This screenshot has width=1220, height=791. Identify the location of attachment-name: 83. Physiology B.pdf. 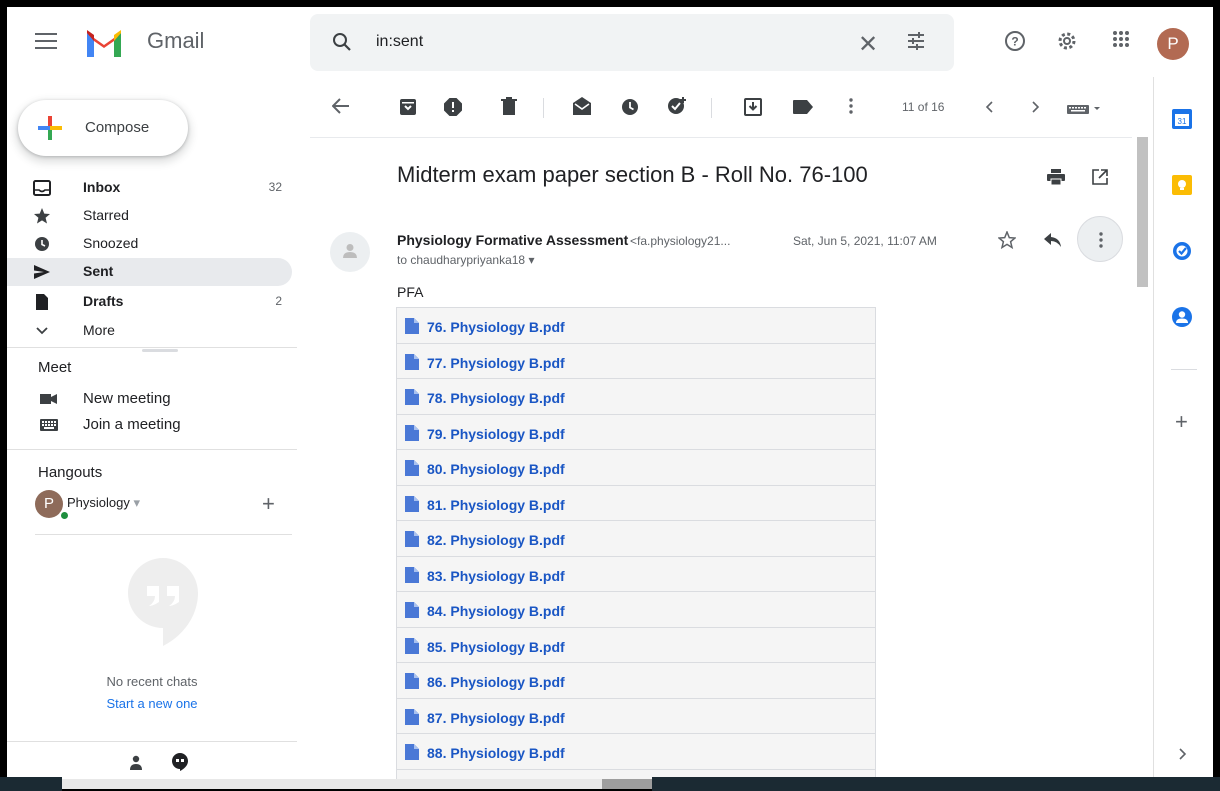
(496, 576).